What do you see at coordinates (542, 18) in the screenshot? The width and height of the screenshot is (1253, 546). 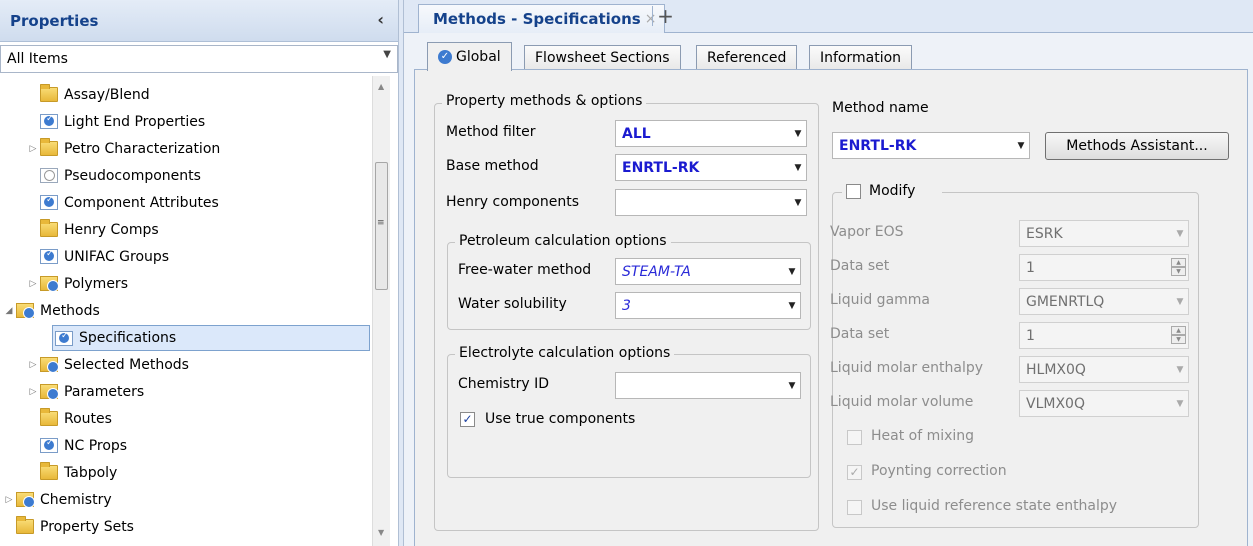 I see `tab-methods-specifications: Methods - Specifications ×` at bounding box center [542, 18].